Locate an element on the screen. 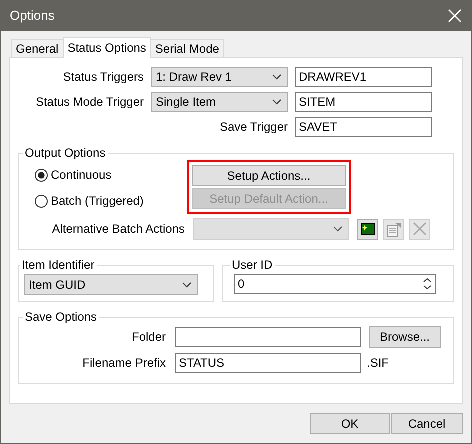 The width and height of the screenshot is (472, 444). field-label: Save Trigger is located at coordinates (253, 127).